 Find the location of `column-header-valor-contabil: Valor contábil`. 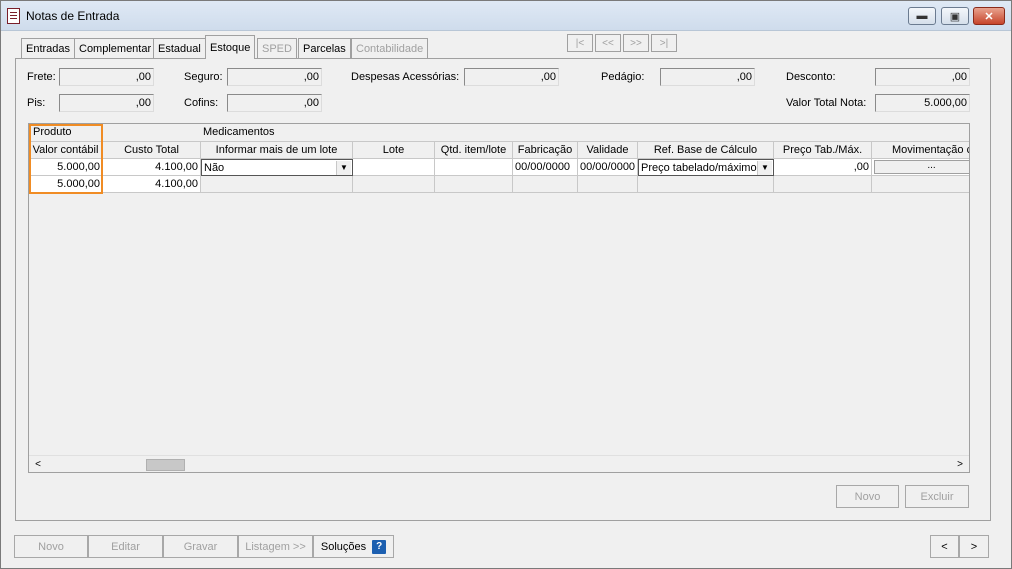

column-header-valor-contabil: Valor contábil is located at coordinates (66, 150).